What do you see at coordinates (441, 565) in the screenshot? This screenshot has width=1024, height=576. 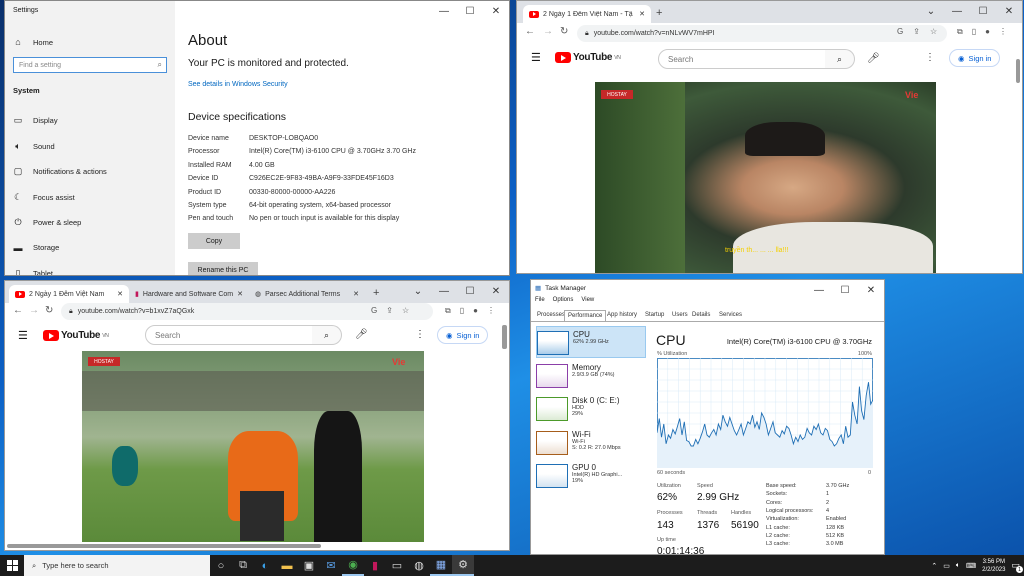 I see `task-manager-taskbar-icon: ▦` at bounding box center [441, 565].